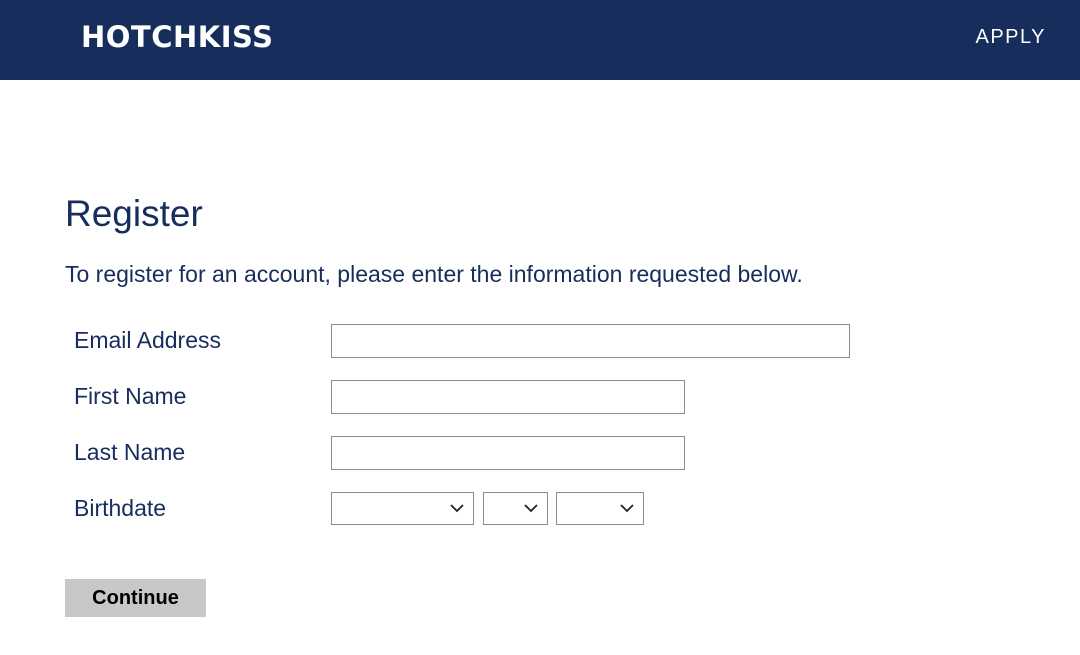 This screenshot has height=655, width=1080. What do you see at coordinates (590, 341) in the screenshot?
I see `email-field` at bounding box center [590, 341].